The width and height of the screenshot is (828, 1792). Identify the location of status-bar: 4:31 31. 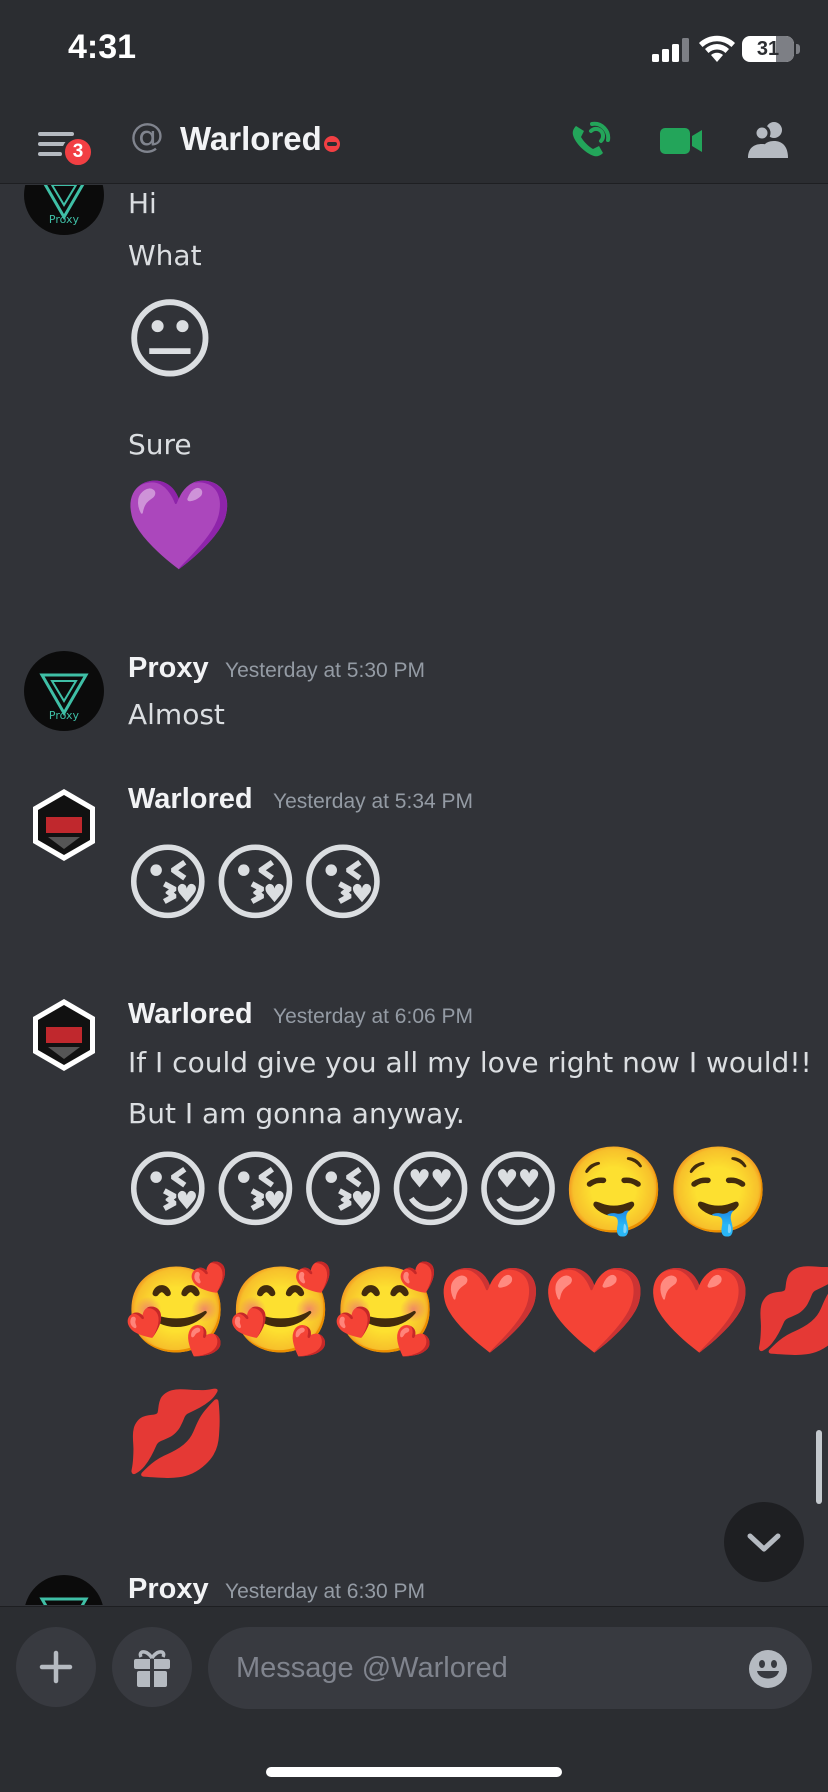
(414, 50).